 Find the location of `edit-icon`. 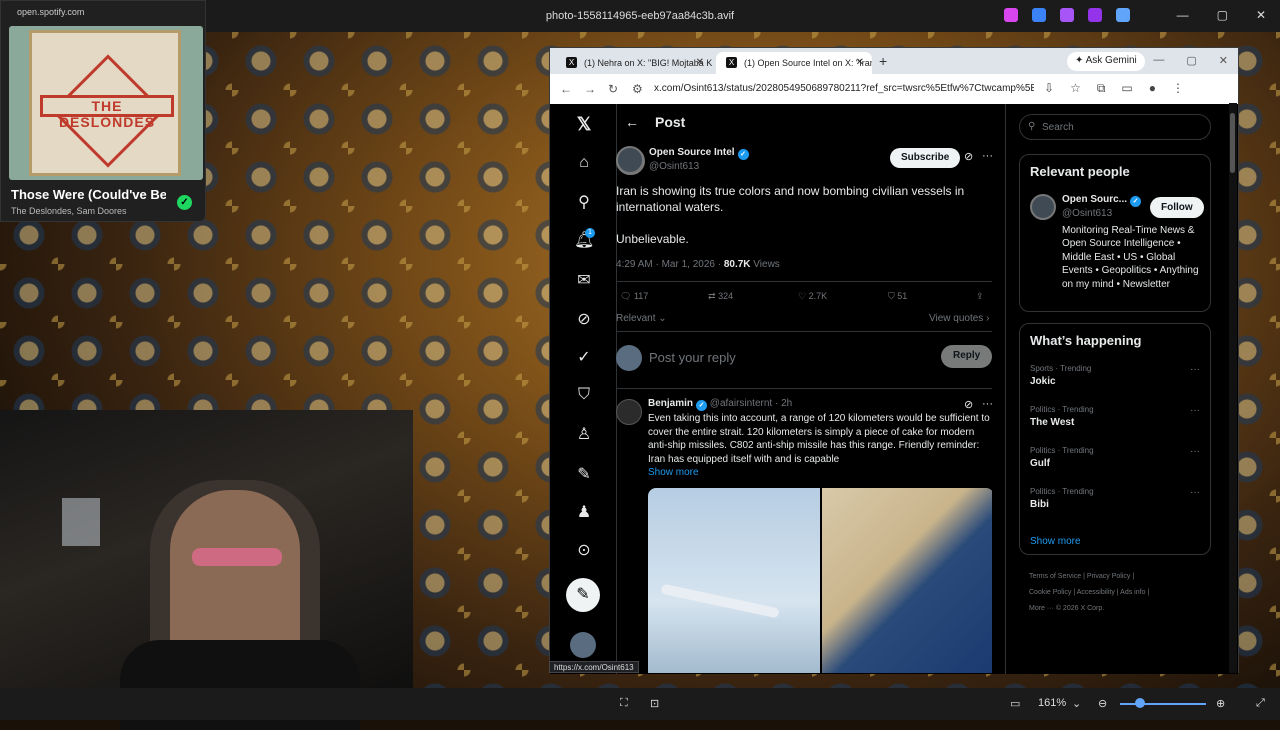

edit-icon is located at coordinates (1039, 15).